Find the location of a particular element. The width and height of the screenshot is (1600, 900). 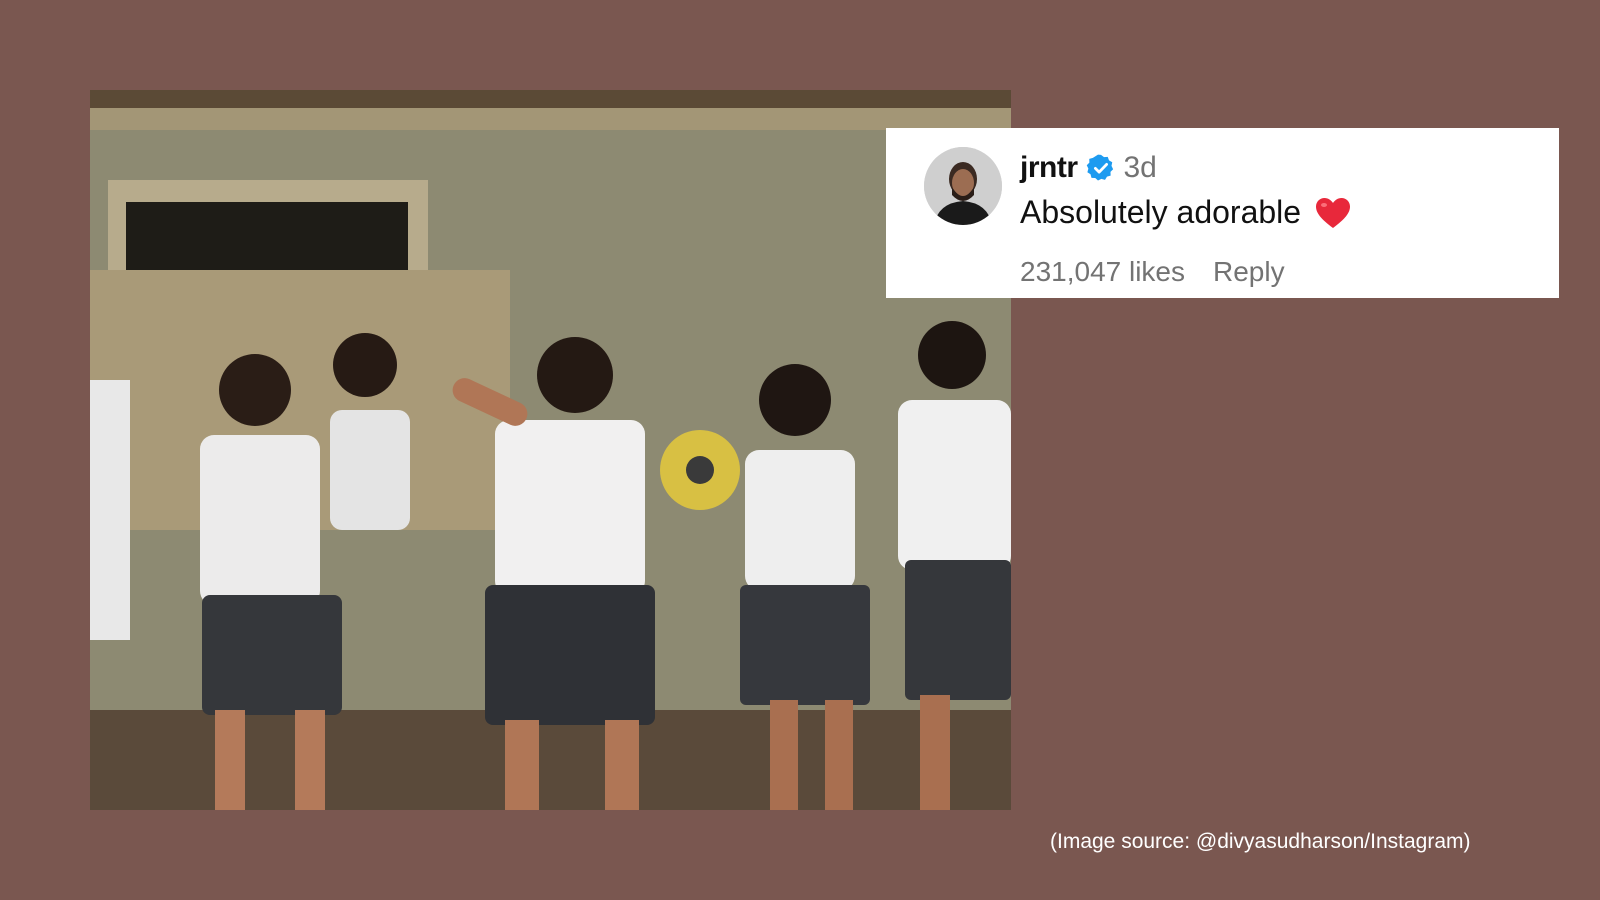

comment-actions: 231,047 likes Reply is located at coordinates (1152, 272).